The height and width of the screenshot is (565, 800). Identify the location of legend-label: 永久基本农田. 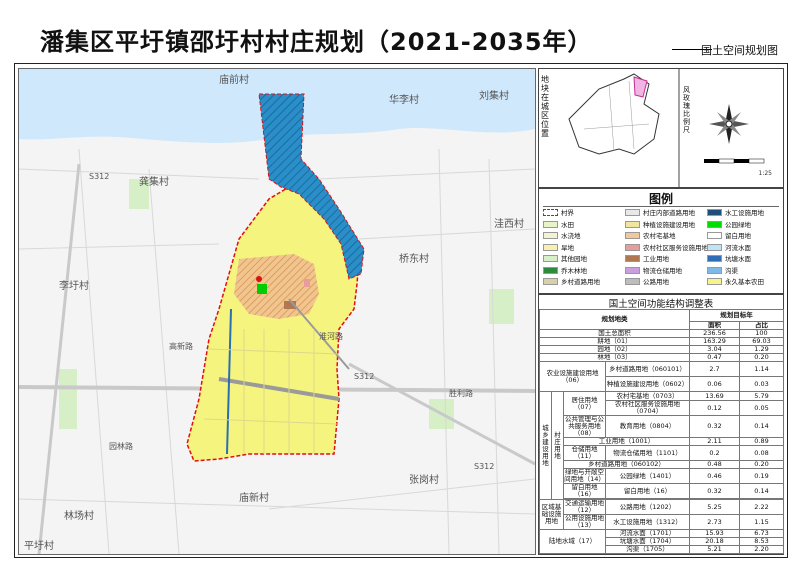
(744, 282).